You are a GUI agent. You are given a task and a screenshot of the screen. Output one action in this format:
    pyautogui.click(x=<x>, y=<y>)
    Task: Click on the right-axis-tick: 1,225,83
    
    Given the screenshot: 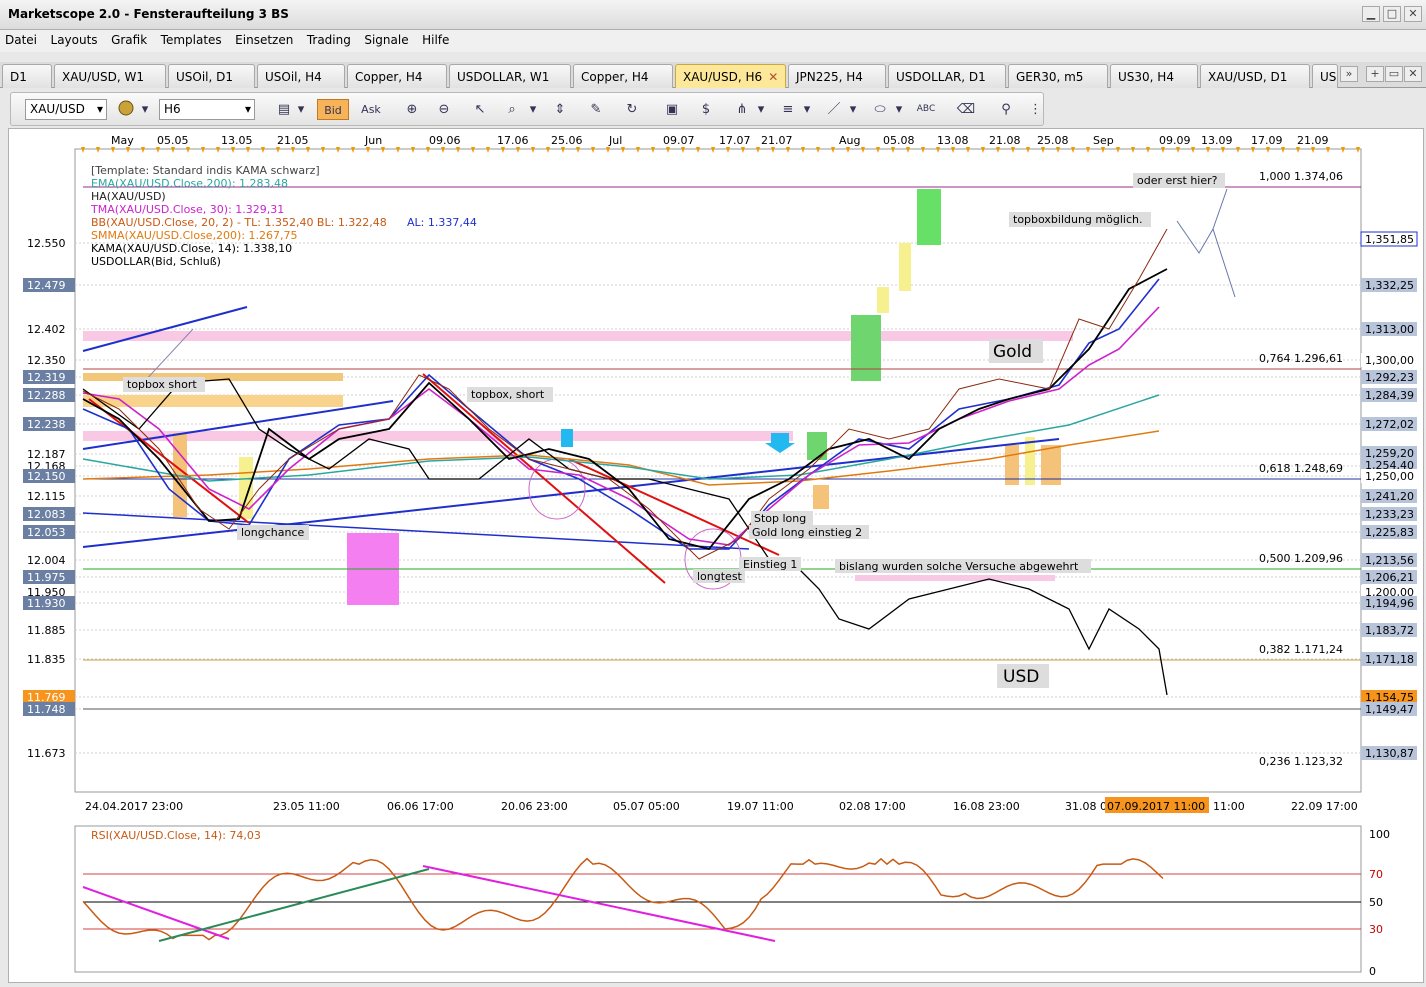 What is the action you would take?
    pyautogui.click(x=1389, y=532)
    